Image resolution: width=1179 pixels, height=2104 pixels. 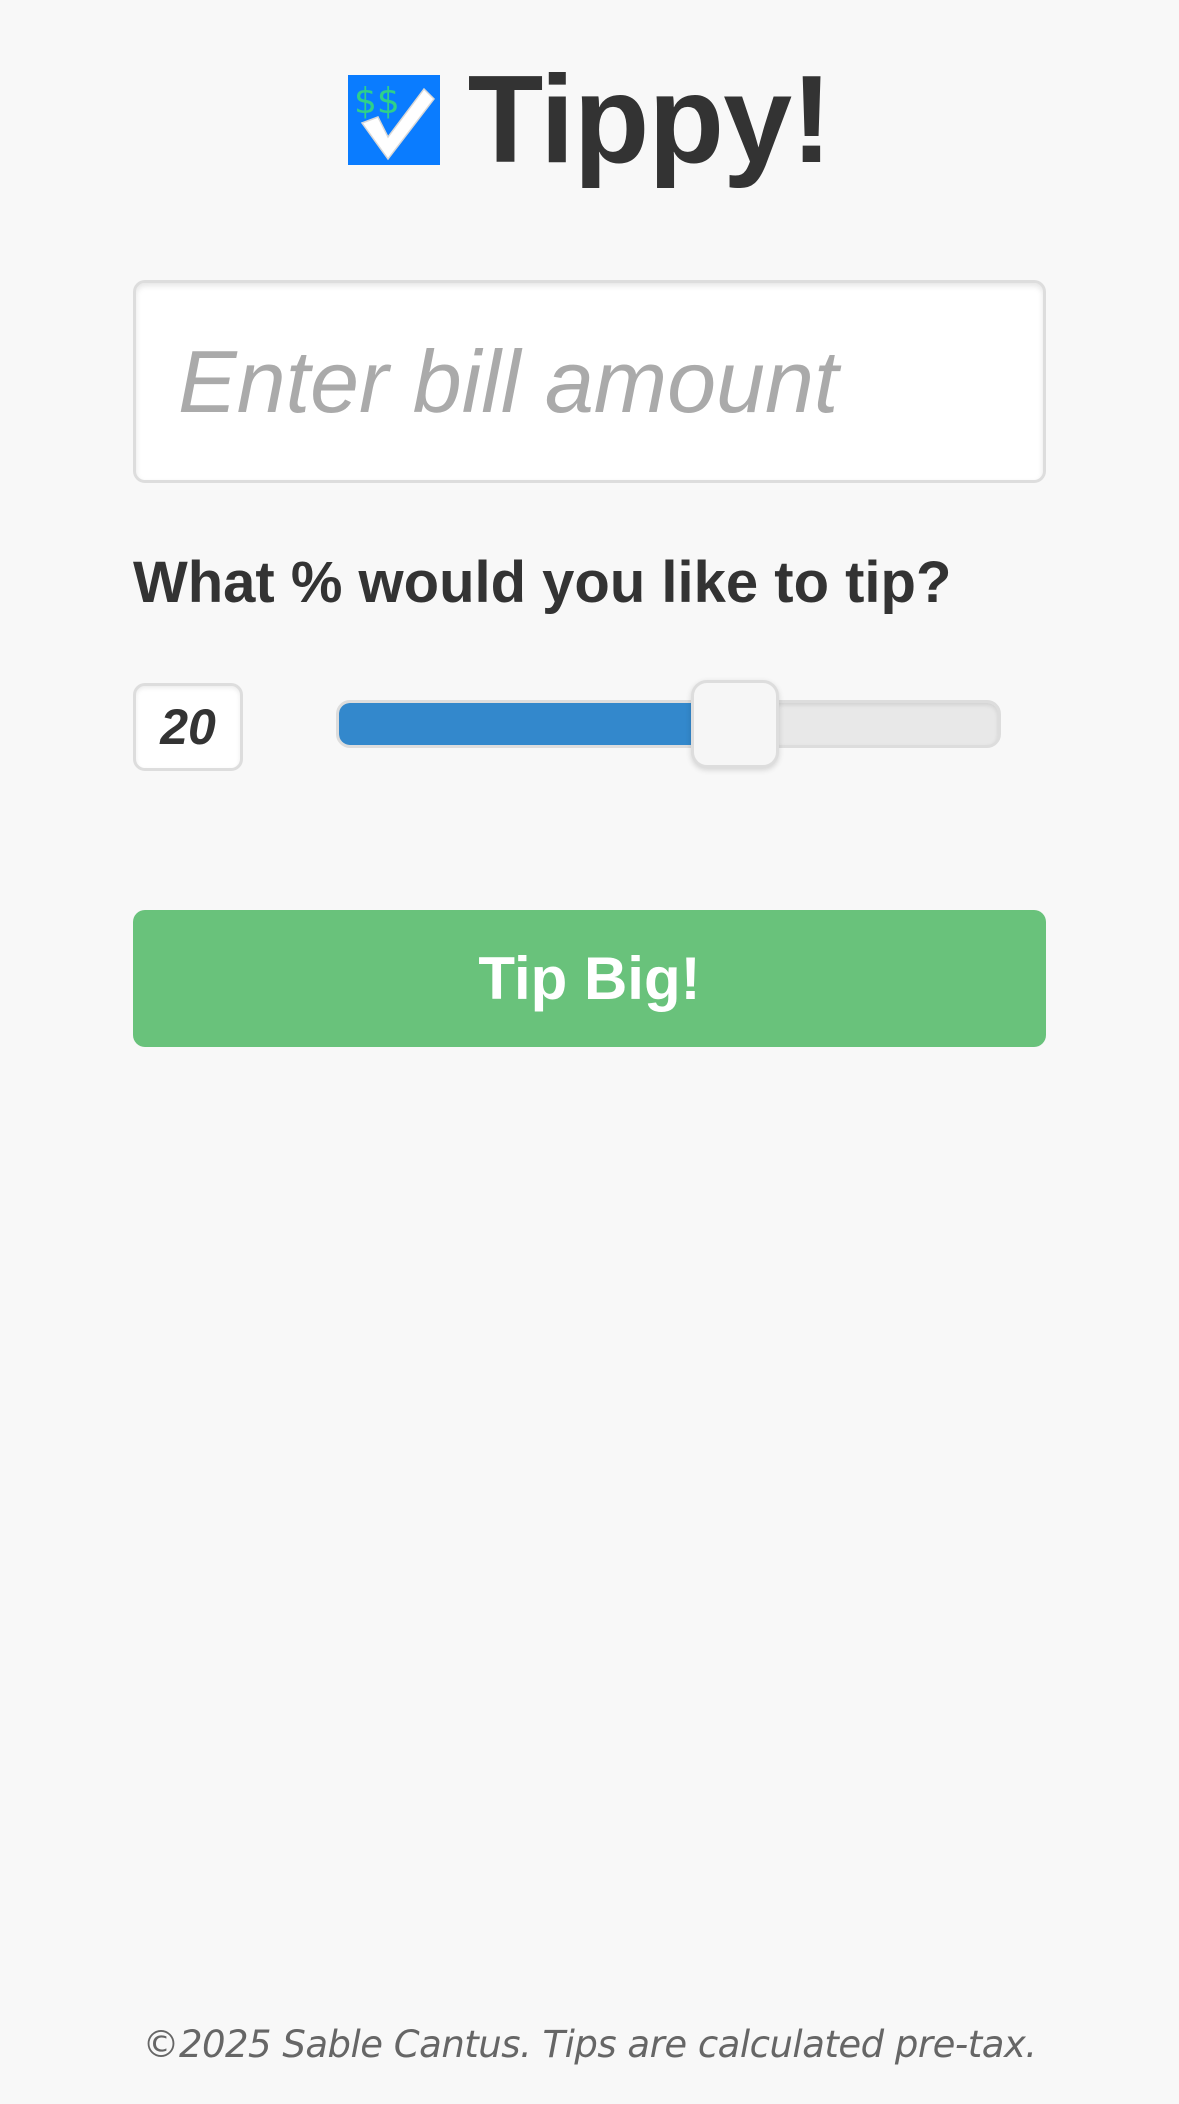 What do you see at coordinates (542, 582) in the screenshot?
I see `tip-percent-question: What % would you like to tip?` at bounding box center [542, 582].